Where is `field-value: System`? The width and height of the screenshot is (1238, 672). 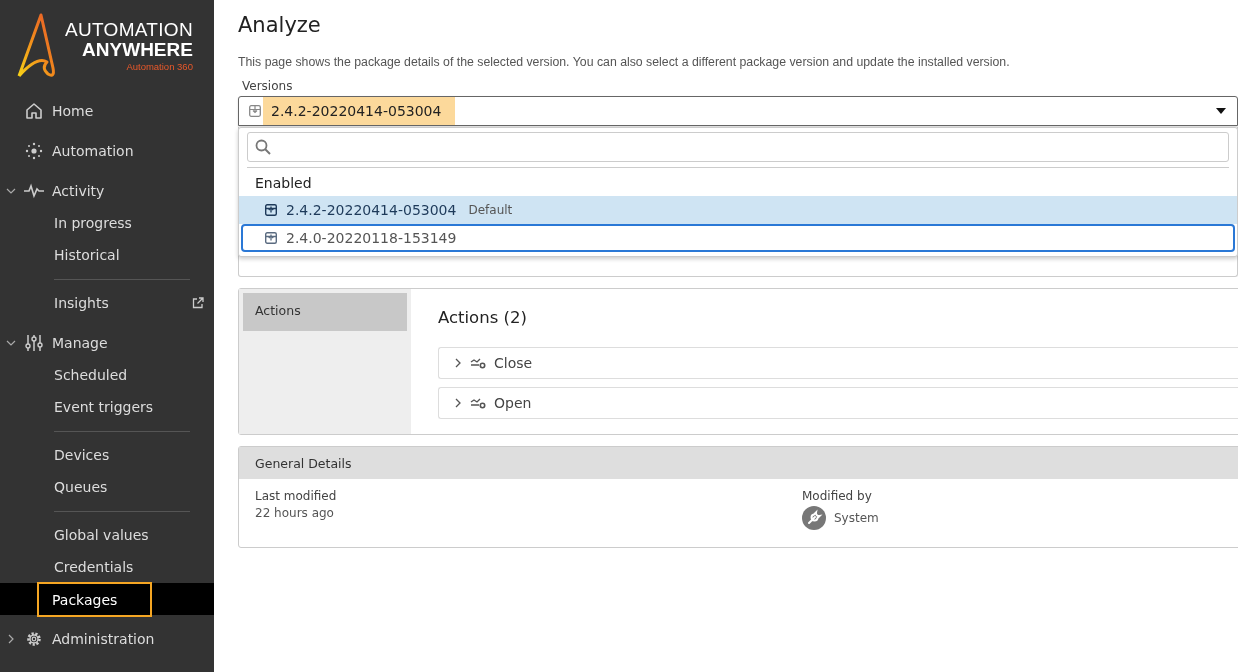
field-value: System is located at coordinates (856, 518).